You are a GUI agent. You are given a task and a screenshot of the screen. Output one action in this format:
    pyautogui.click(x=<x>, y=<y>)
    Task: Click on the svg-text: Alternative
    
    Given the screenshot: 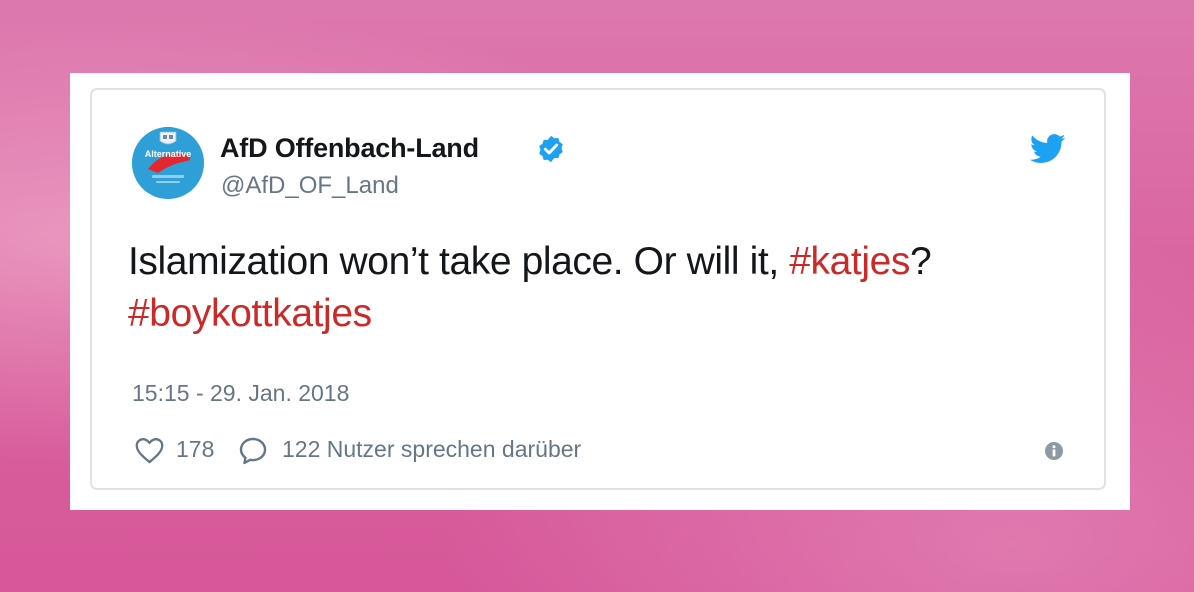 What is the action you would take?
    pyautogui.click(x=168, y=154)
    